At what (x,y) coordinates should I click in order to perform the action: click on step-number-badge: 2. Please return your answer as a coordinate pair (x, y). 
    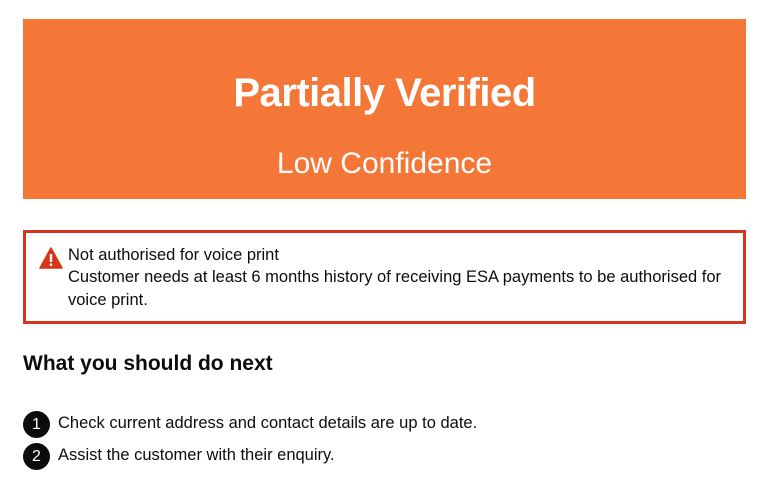
    Looking at the image, I should click on (36, 456).